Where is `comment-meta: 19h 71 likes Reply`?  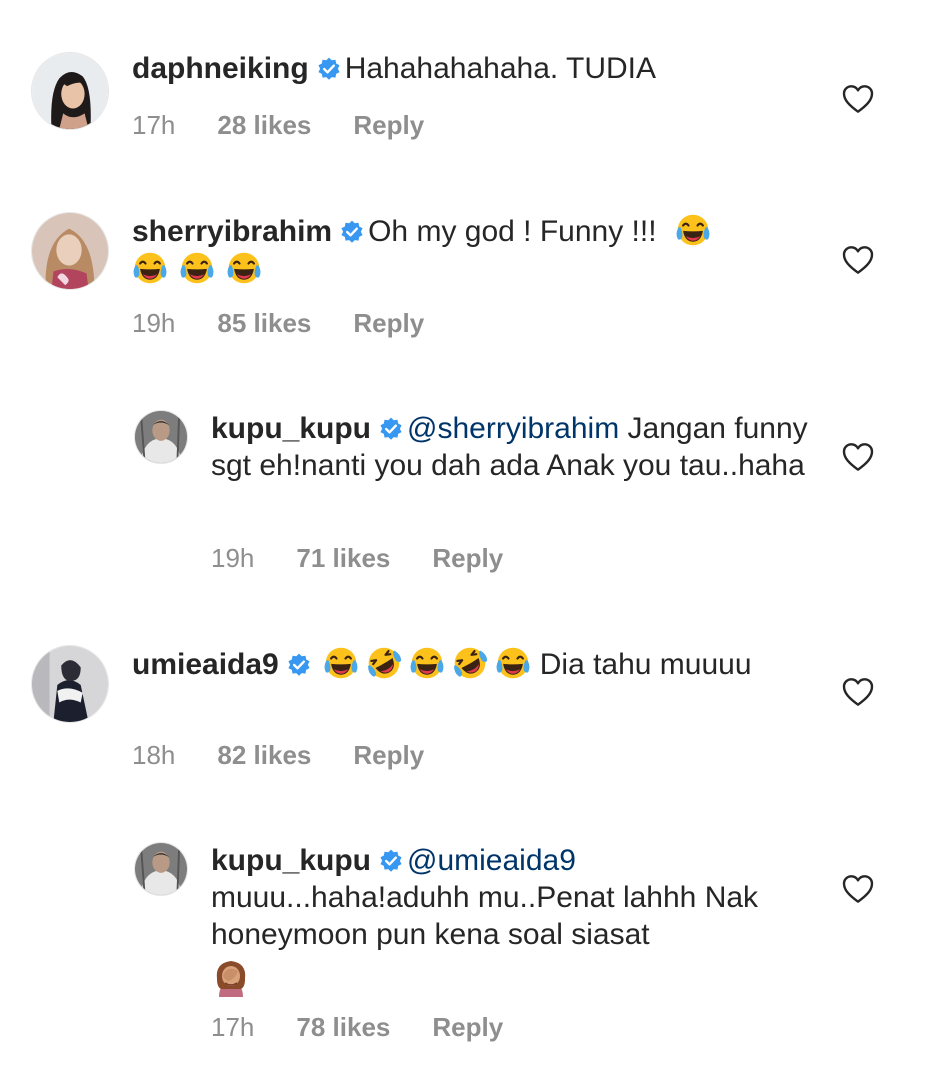
comment-meta: 19h 71 likes Reply is located at coordinates (357, 558).